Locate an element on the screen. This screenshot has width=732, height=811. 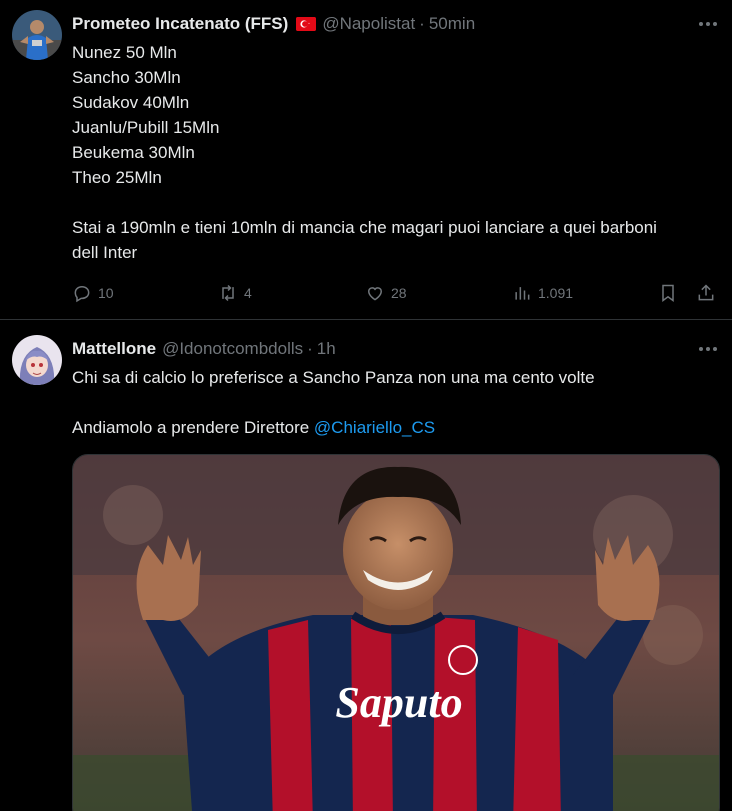
heart-icon is located at coordinates (375, 294).